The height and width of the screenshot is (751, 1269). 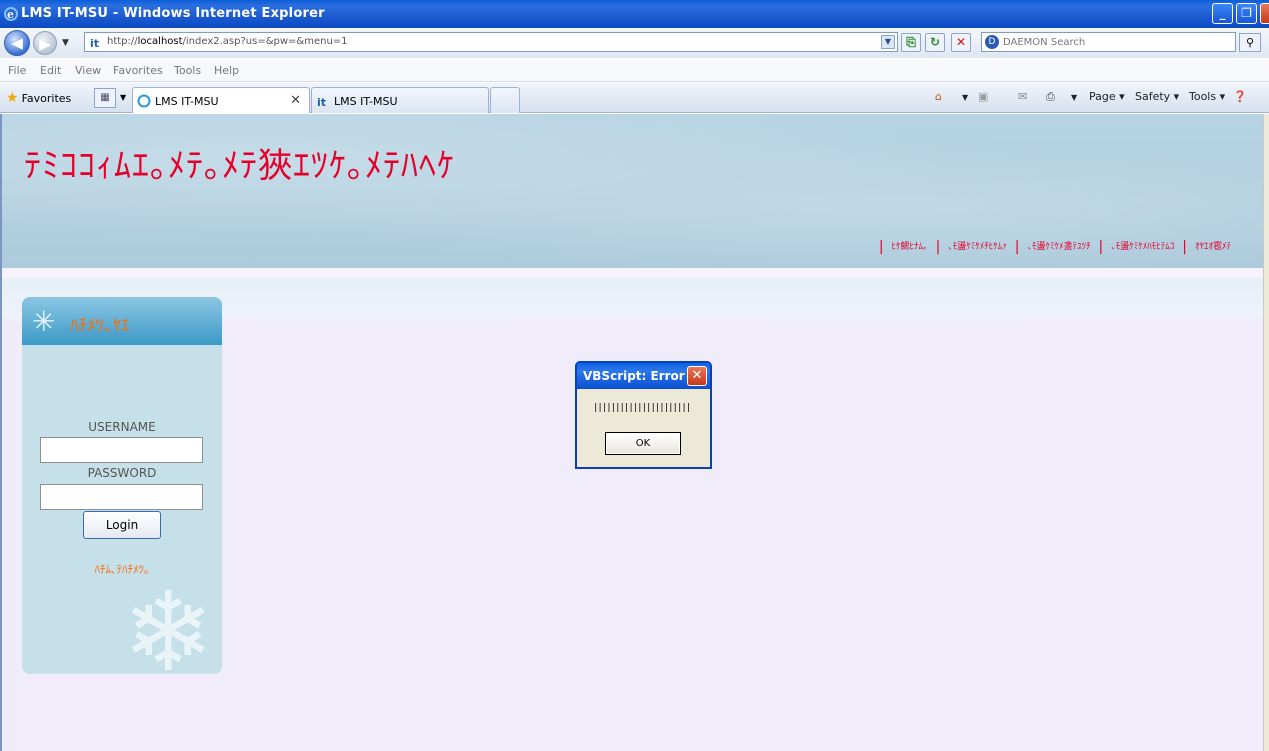 What do you see at coordinates (173, 13) in the screenshot?
I see `window-title: LMS IT-MSU - Windows Internet Explorer` at bounding box center [173, 13].